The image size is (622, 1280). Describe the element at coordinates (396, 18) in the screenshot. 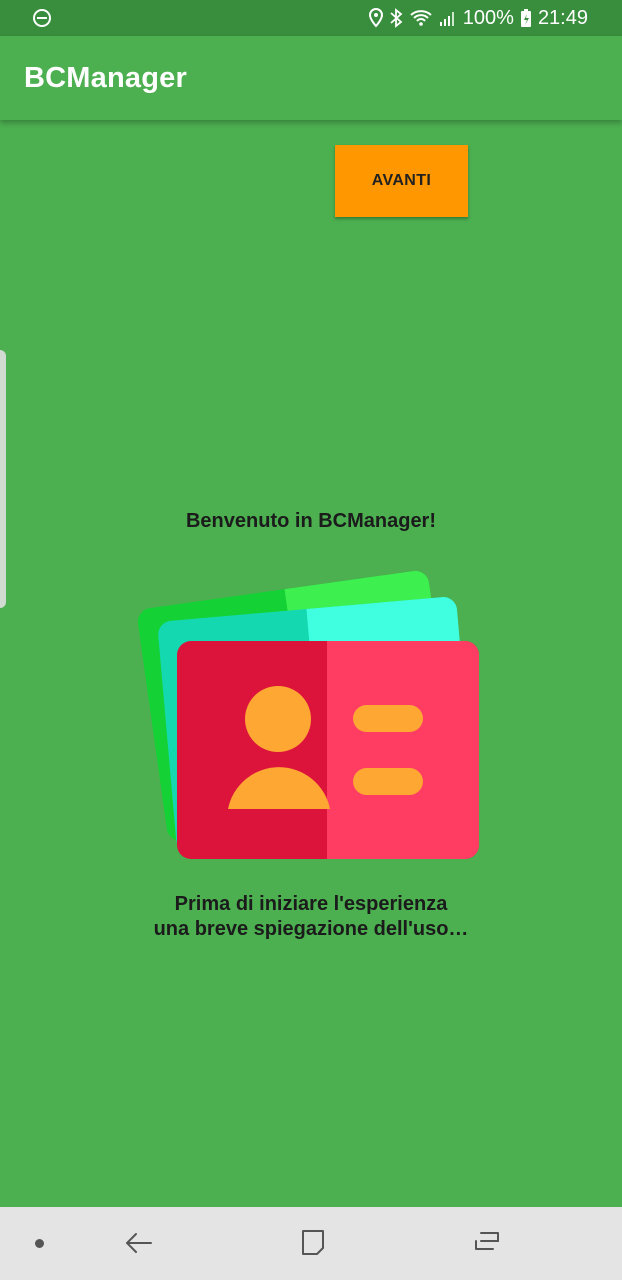

I see `bluetooth-icon` at that location.